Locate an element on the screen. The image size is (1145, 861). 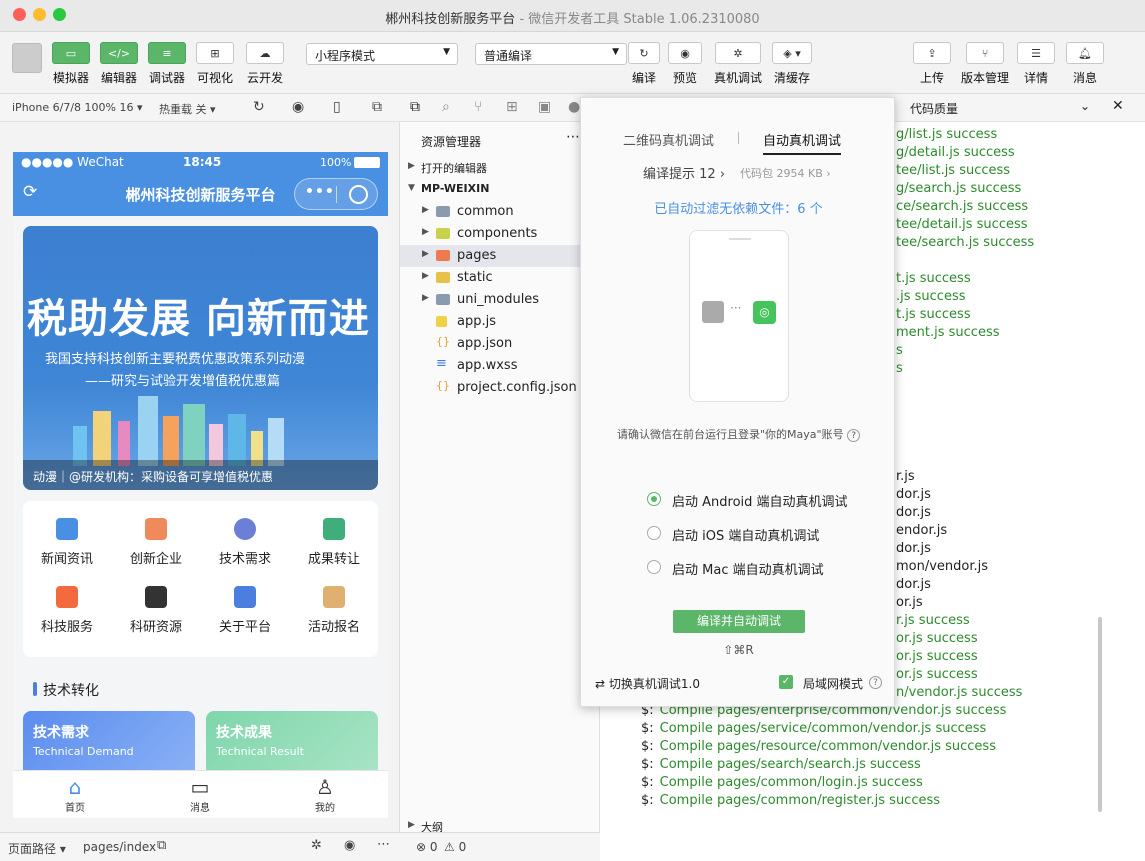
upload-button: ⇪ 上传 is located at coordinates (932, 64).